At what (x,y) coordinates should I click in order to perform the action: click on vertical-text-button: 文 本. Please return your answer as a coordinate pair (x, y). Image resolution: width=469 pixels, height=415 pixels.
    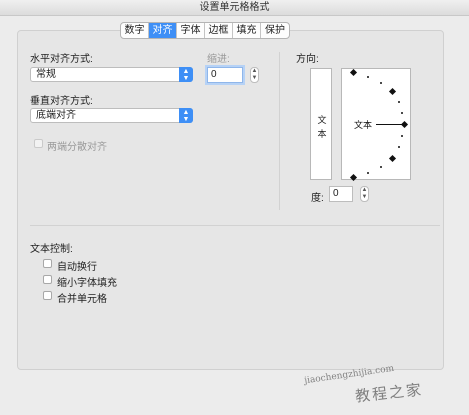
    Looking at the image, I should click on (321, 124).